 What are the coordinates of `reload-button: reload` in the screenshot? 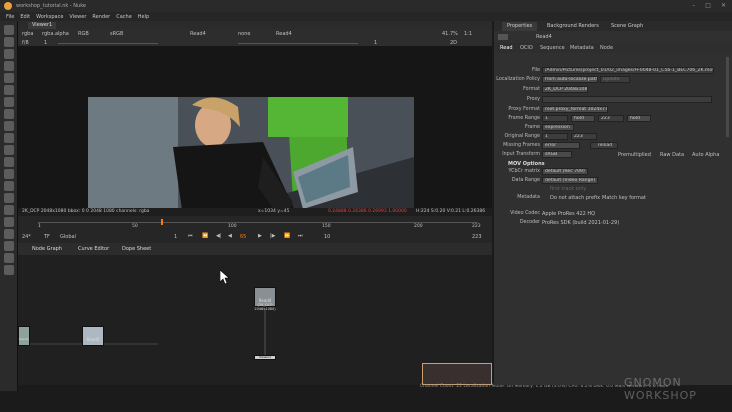 It's located at (604, 145).